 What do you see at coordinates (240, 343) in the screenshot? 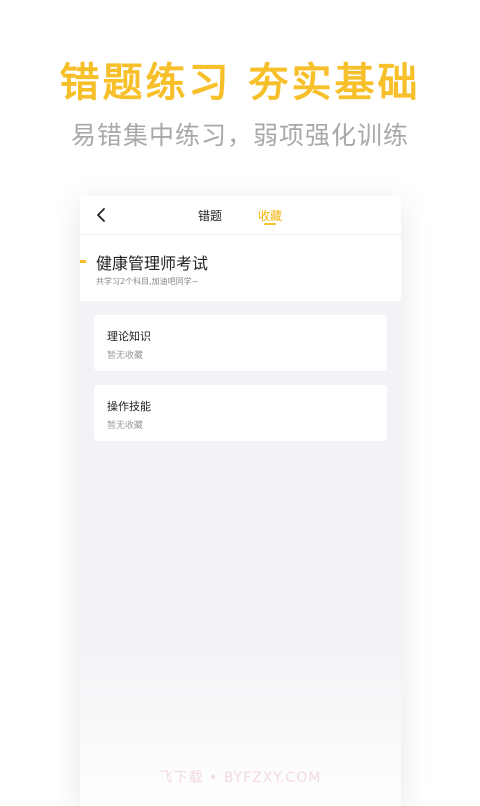
I see `subject-card-theory: 理论知识 暂无收藏` at bounding box center [240, 343].